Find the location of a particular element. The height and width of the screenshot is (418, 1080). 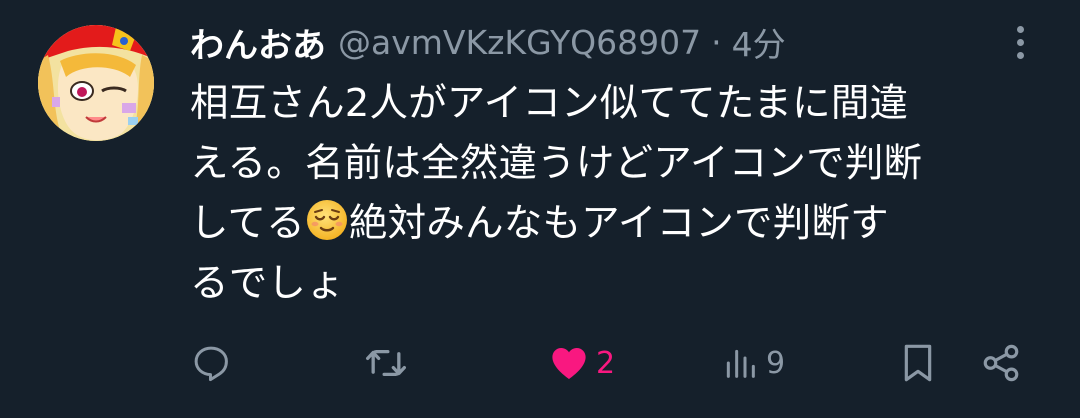

tweet-text-segment: してる is located at coordinates (247, 223).